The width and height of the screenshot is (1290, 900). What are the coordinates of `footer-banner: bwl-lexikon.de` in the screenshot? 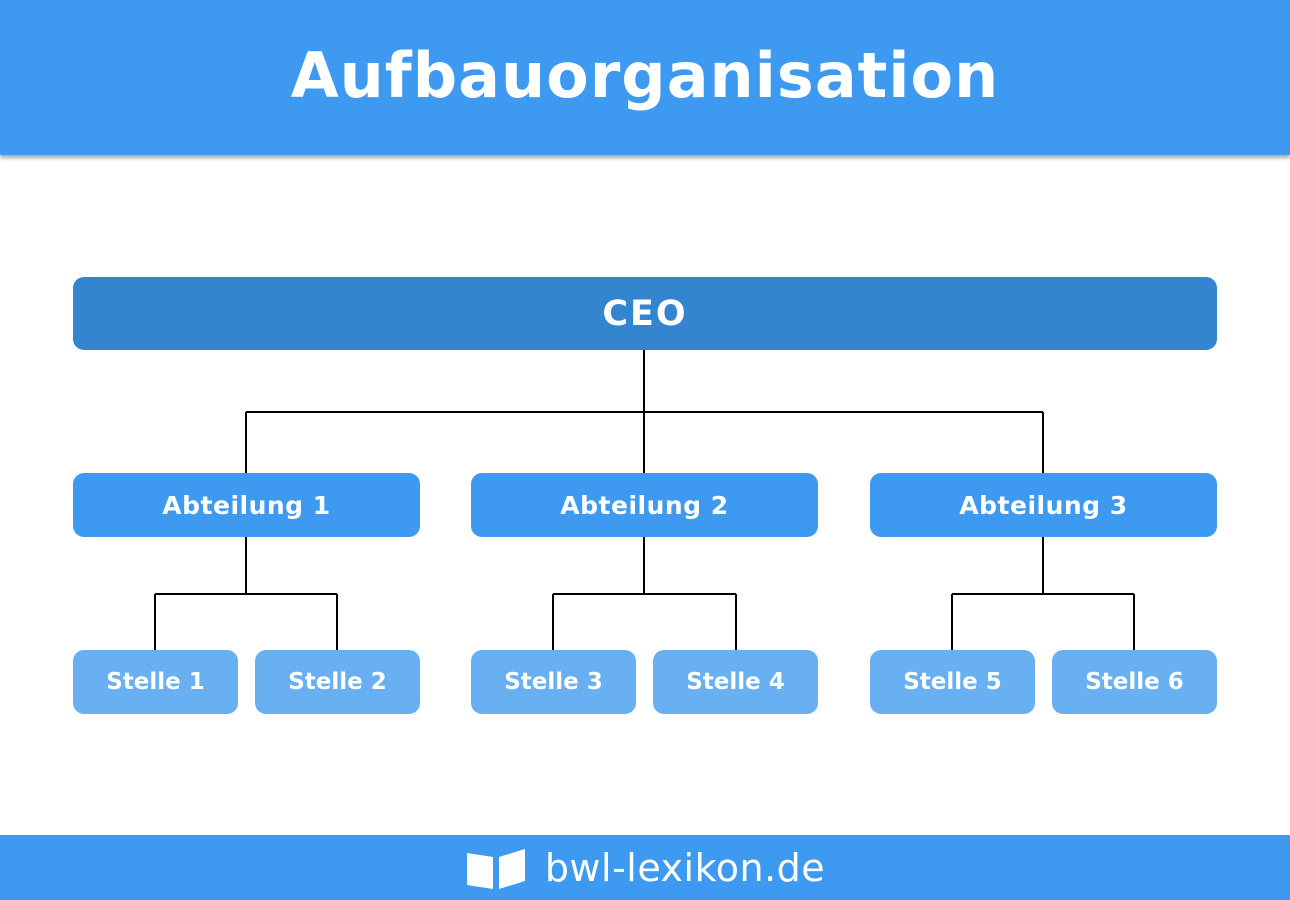 It's located at (645, 867).